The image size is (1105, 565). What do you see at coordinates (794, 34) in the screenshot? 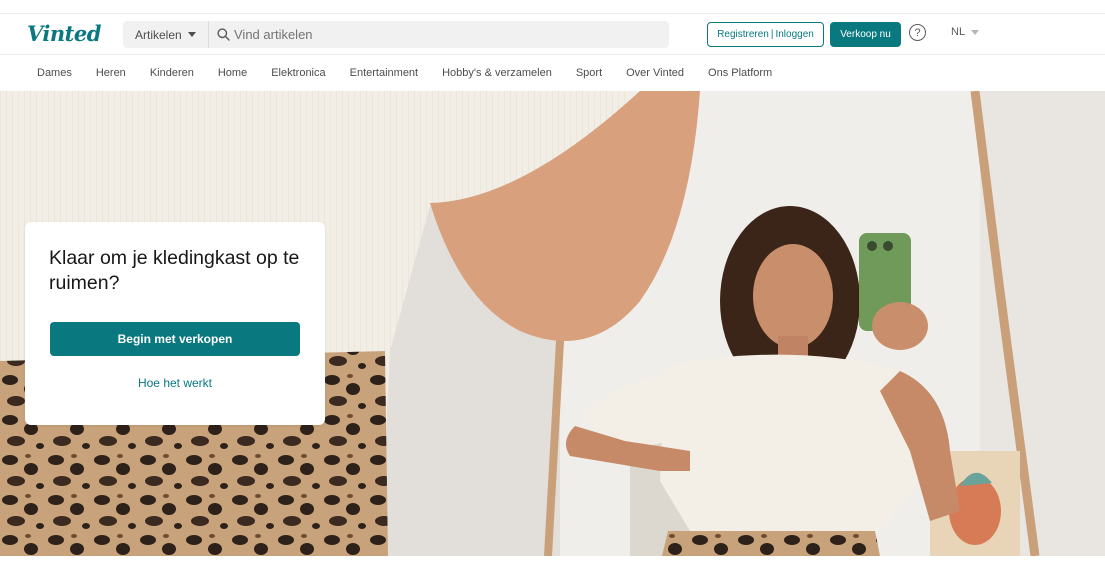
I see `login-label: Inloggen` at bounding box center [794, 34].